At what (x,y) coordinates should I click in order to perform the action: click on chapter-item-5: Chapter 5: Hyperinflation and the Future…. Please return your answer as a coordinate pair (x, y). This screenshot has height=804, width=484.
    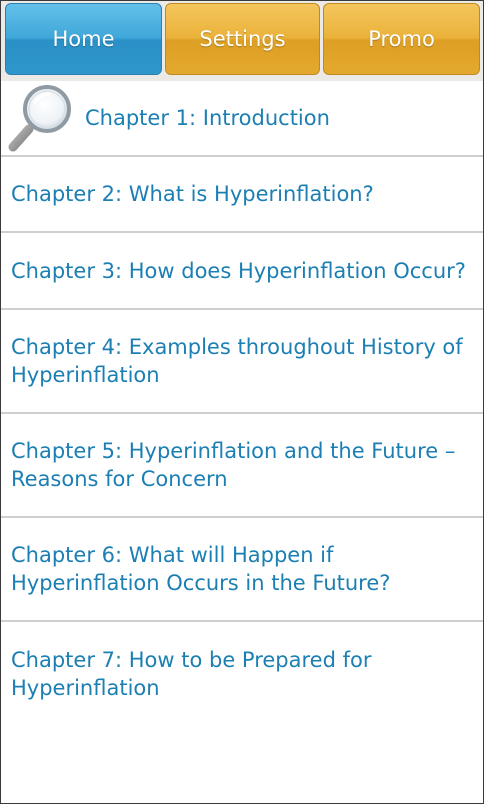
    Looking at the image, I should click on (242, 466).